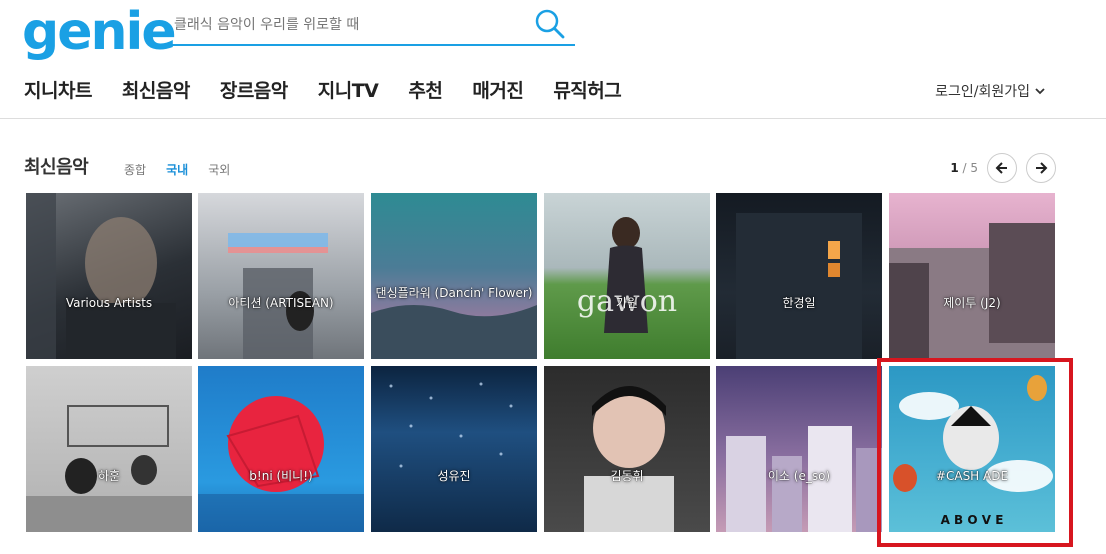  I want to click on album-artist: #CASH ADE, so click(972, 476).